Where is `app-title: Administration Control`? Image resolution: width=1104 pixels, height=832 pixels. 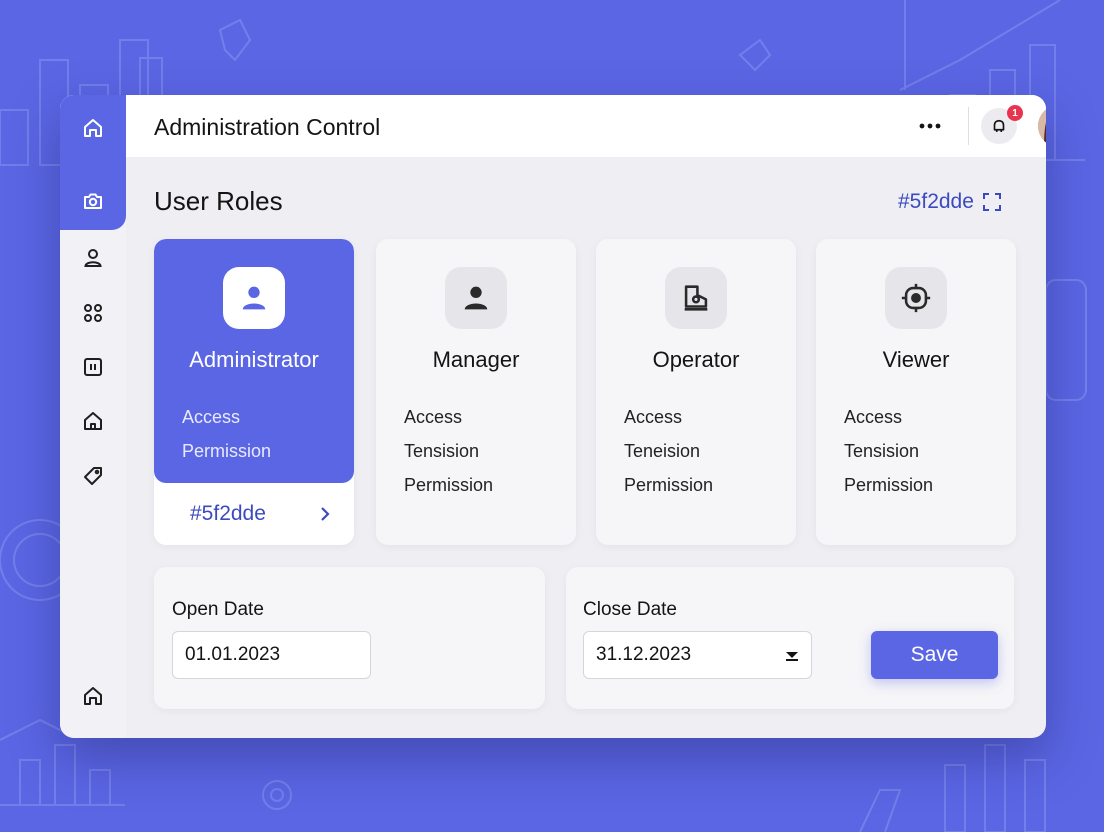 app-title: Administration Control is located at coordinates (267, 127).